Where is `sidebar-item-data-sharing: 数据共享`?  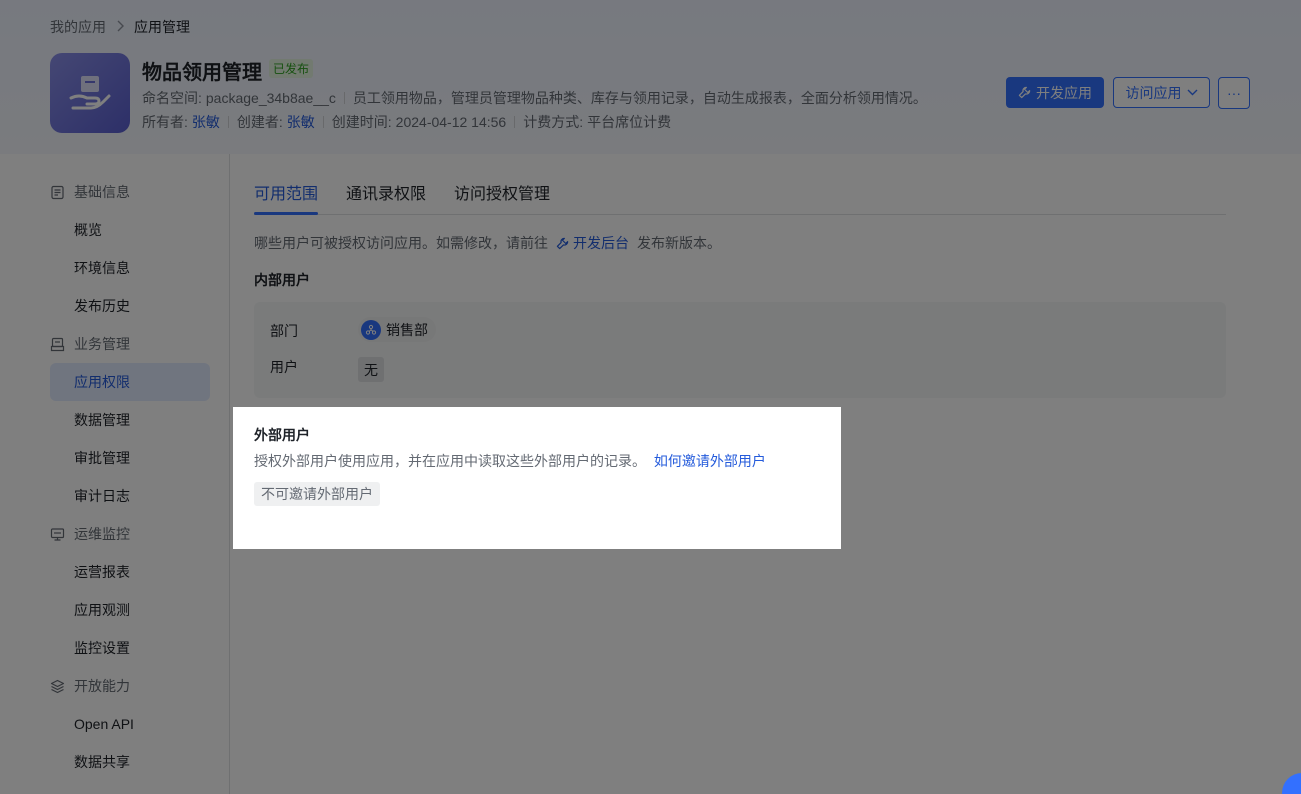
sidebar-item-data-sharing: 数据共享 is located at coordinates (130, 762).